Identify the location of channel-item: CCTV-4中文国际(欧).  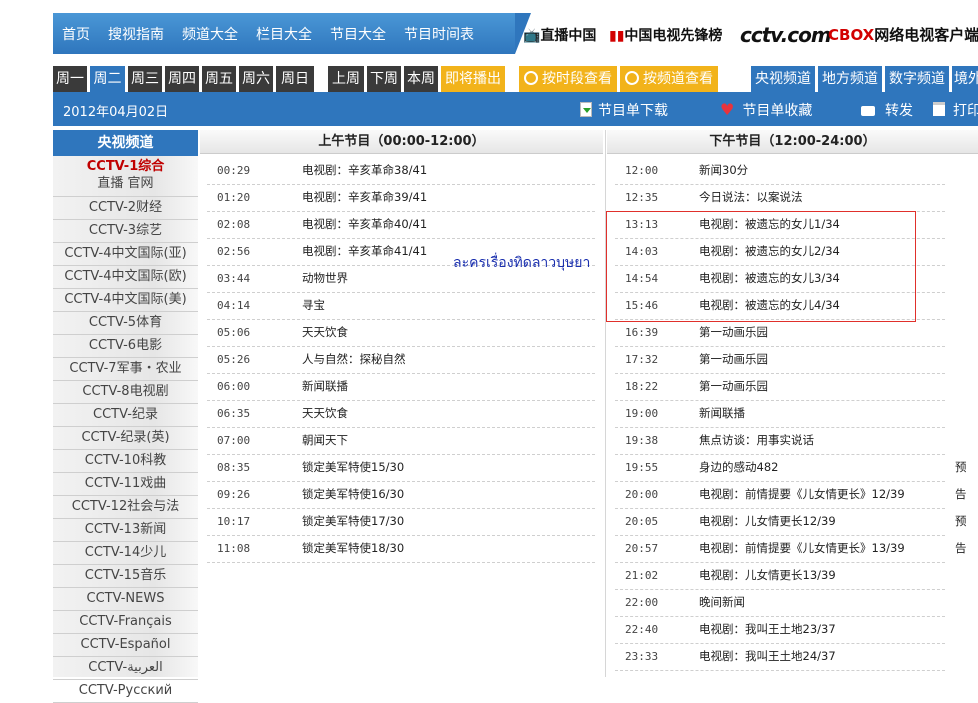
(125, 277).